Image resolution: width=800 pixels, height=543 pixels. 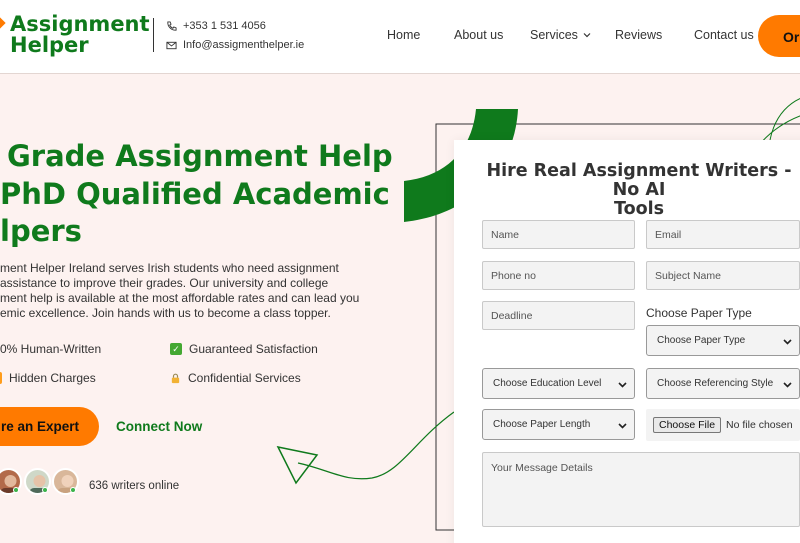 I want to click on form-title-line-1: Hire Real Assignment Writers - No AI, so click(x=639, y=180).